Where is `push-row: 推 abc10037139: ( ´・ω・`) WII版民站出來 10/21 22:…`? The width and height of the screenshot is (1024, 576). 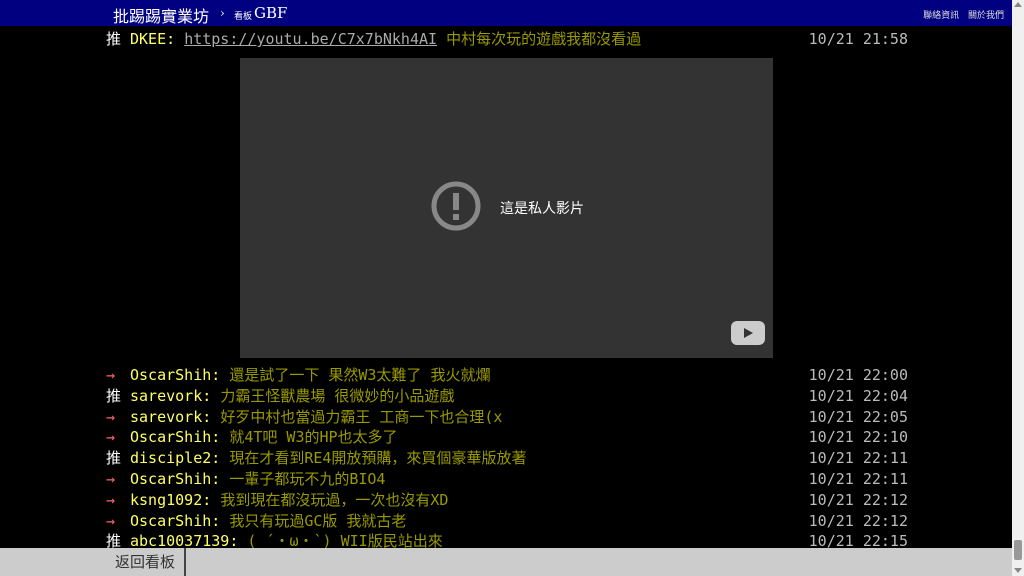 push-row: 推 abc10037139: ( ´・ω・`) WII版民站出來 10/21 22:… is located at coordinates (507, 539).